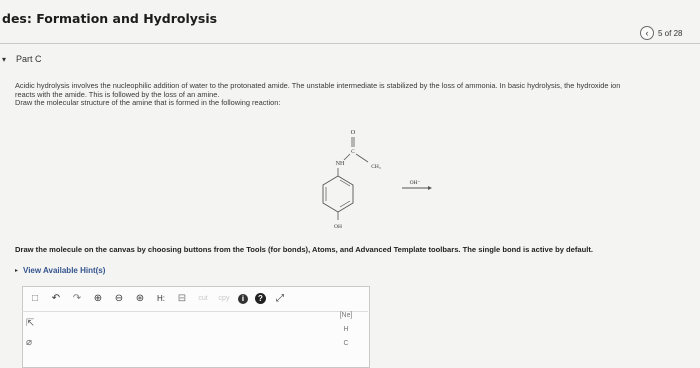 The width and height of the screenshot is (700, 368). Describe the element at coordinates (36, 342) in the screenshot. I see `erase-tool-icon: ⌀` at that location.